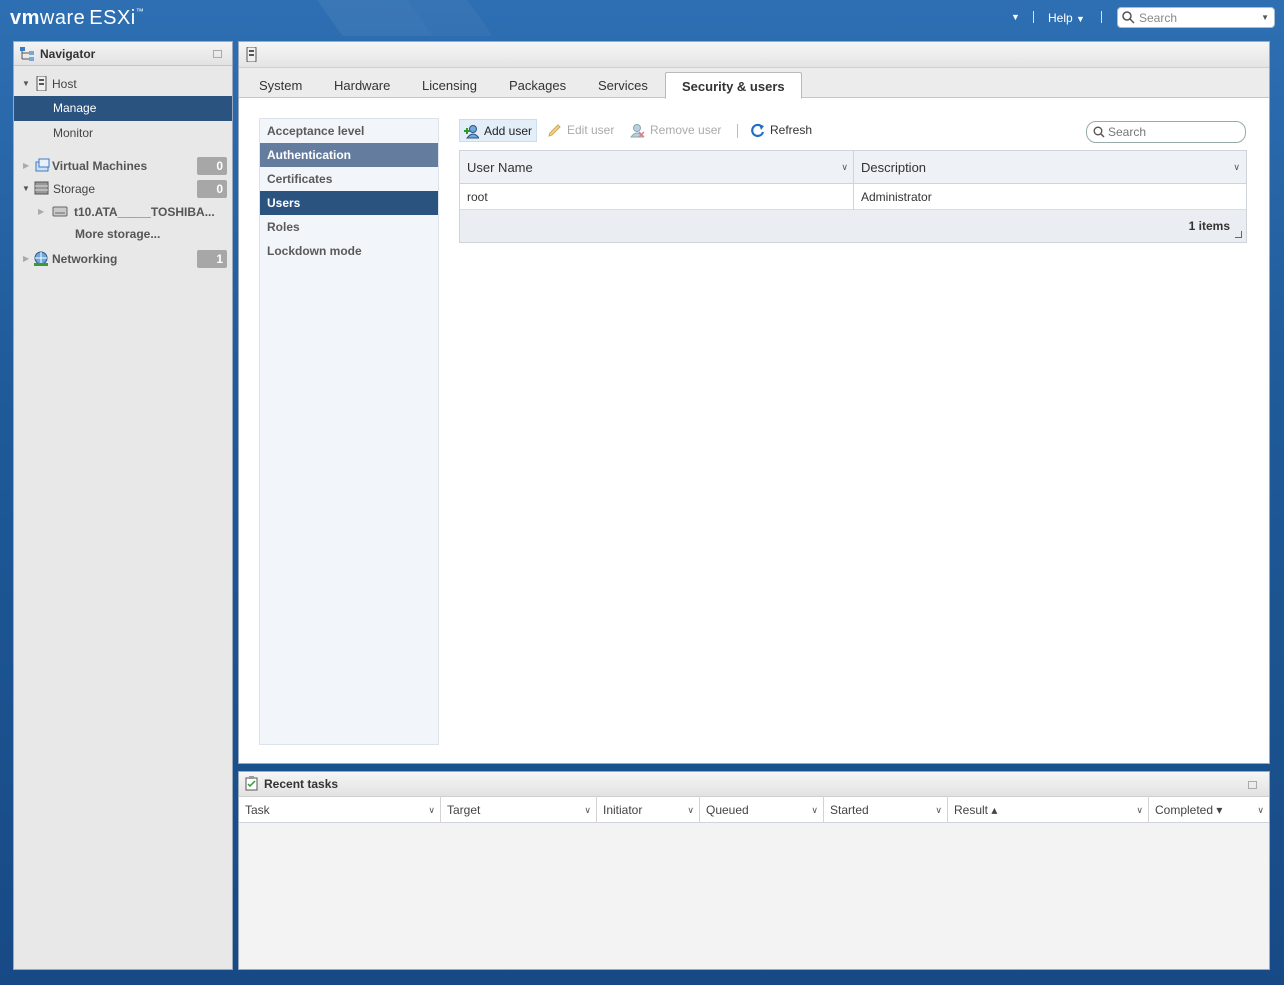 The image size is (1284, 985). Describe the element at coordinates (896, 197) in the screenshot. I see `cell-description: Administrator` at that location.